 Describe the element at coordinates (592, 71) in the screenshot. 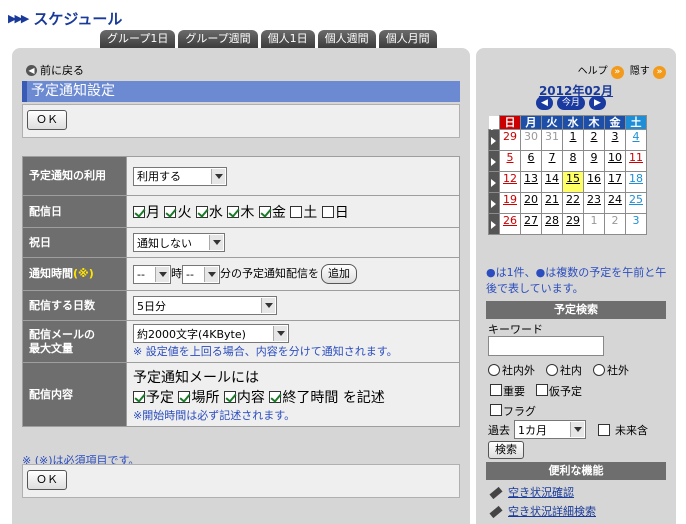

I see `help-label: ヘルプ` at that location.